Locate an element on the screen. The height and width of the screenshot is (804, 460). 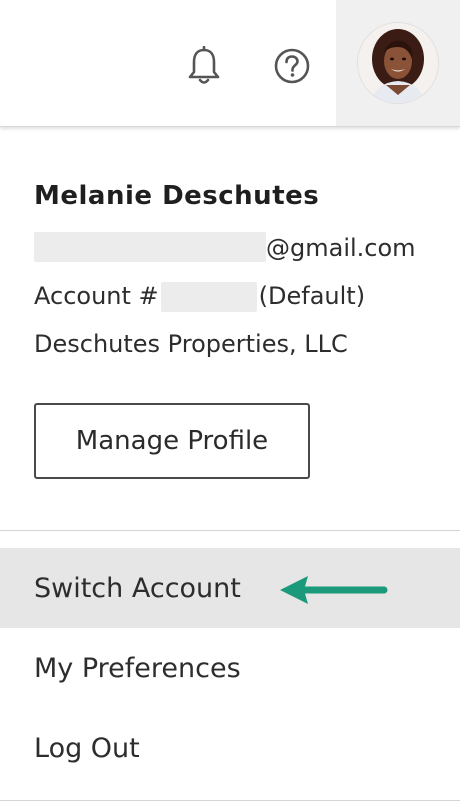
account-line: Account # (Default) is located at coordinates (234, 296).